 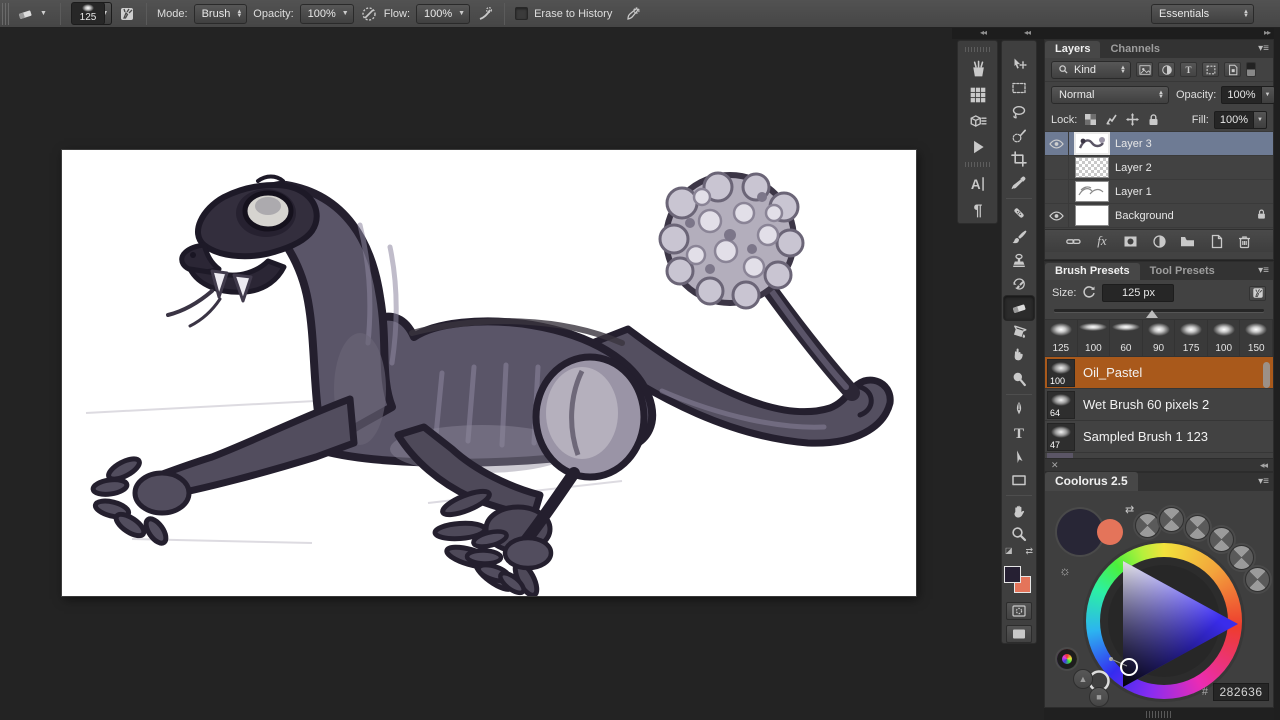 What do you see at coordinates (1188, 241) in the screenshot?
I see `new-group-icon` at bounding box center [1188, 241].